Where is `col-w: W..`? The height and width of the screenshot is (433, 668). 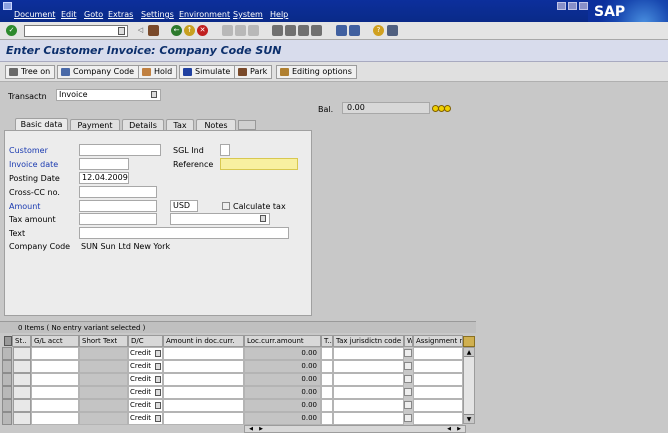 col-w: W.. is located at coordinates (408, 341).